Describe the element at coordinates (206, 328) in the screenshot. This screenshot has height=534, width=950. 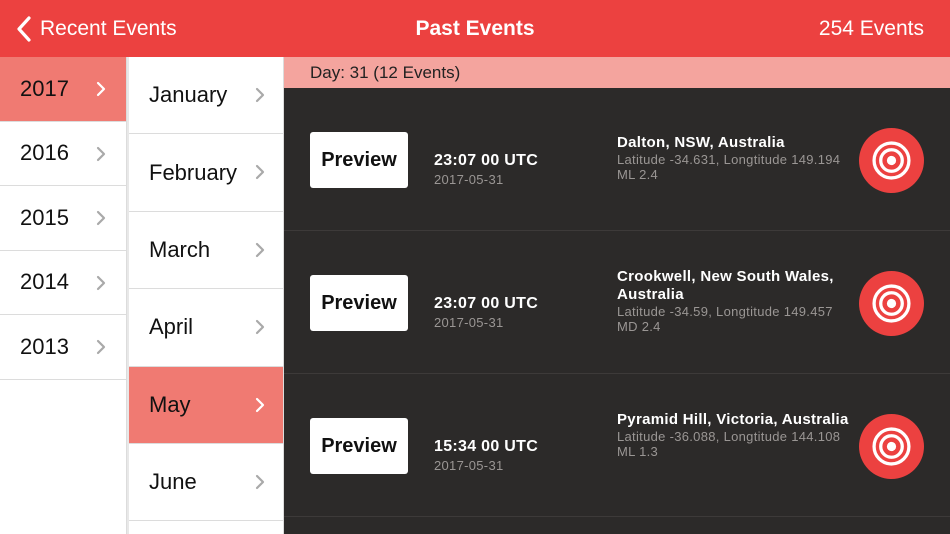
I see `month-item: April` at that location.